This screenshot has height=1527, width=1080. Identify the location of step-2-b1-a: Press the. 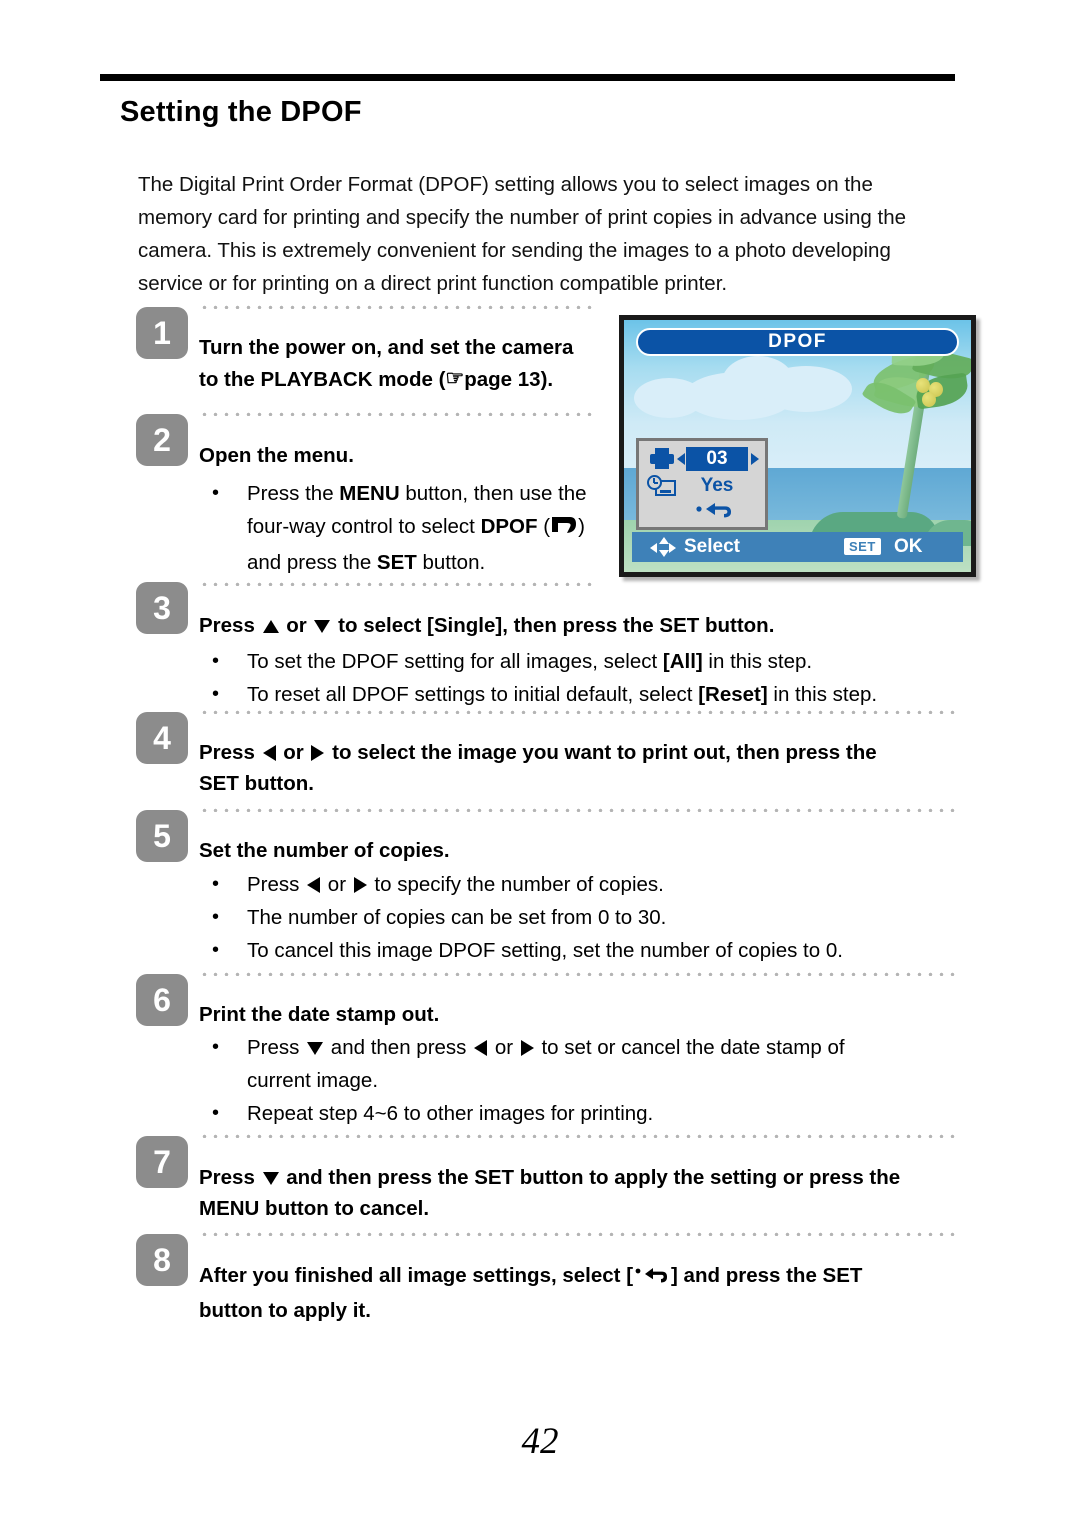
(293, 493).